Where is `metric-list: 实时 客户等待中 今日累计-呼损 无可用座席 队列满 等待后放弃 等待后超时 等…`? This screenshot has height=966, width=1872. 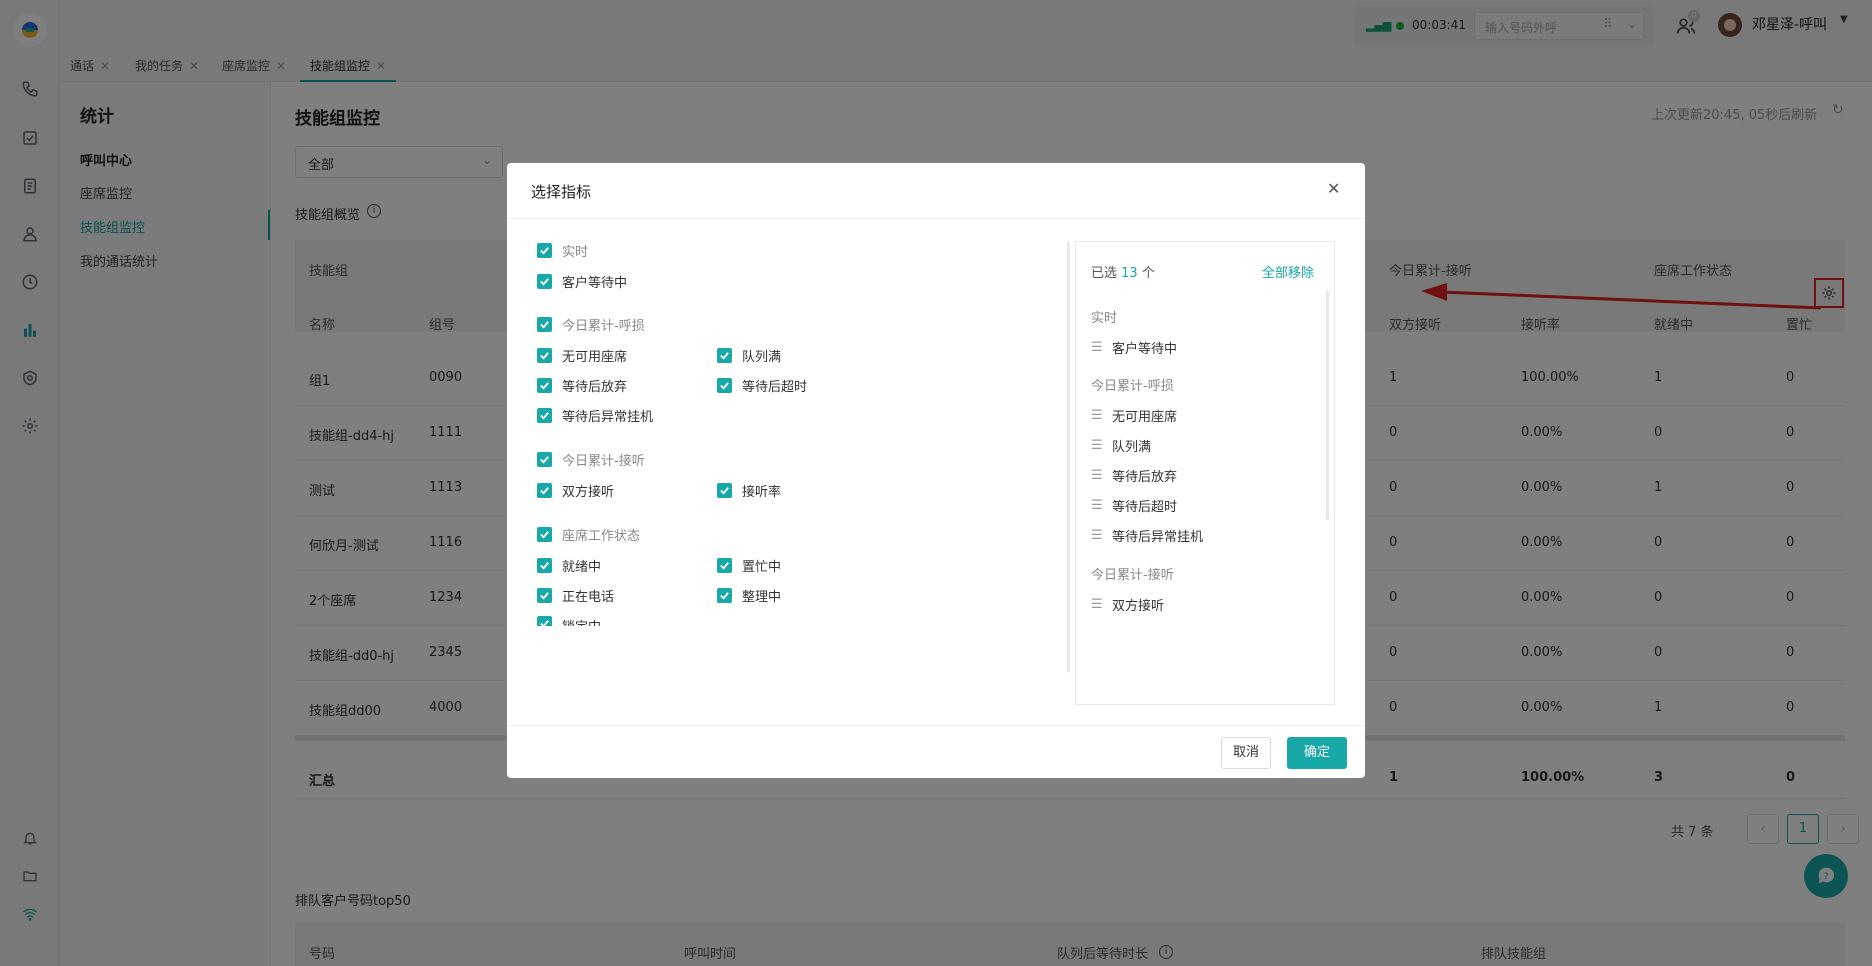 metric-list: 实时 客户等待中 今日累计-呼损 无可用座席 队列满 等待后放弃 等待后超时 等… is located at coordinates (740, 469).